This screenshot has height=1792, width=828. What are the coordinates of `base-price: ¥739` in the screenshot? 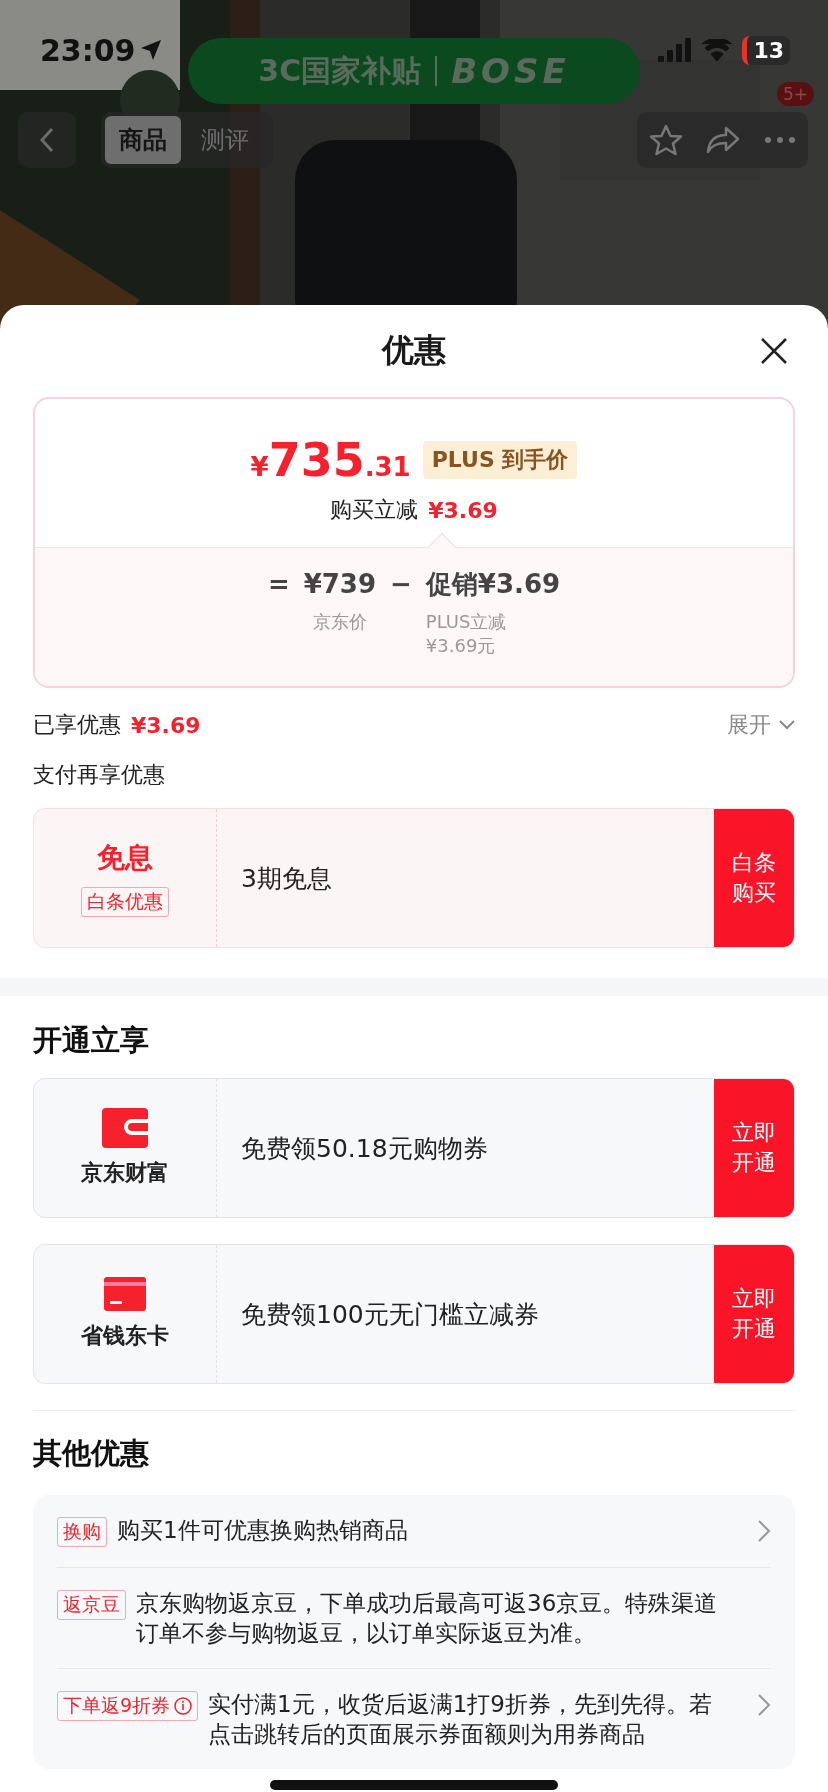 It's located at (340, 584).